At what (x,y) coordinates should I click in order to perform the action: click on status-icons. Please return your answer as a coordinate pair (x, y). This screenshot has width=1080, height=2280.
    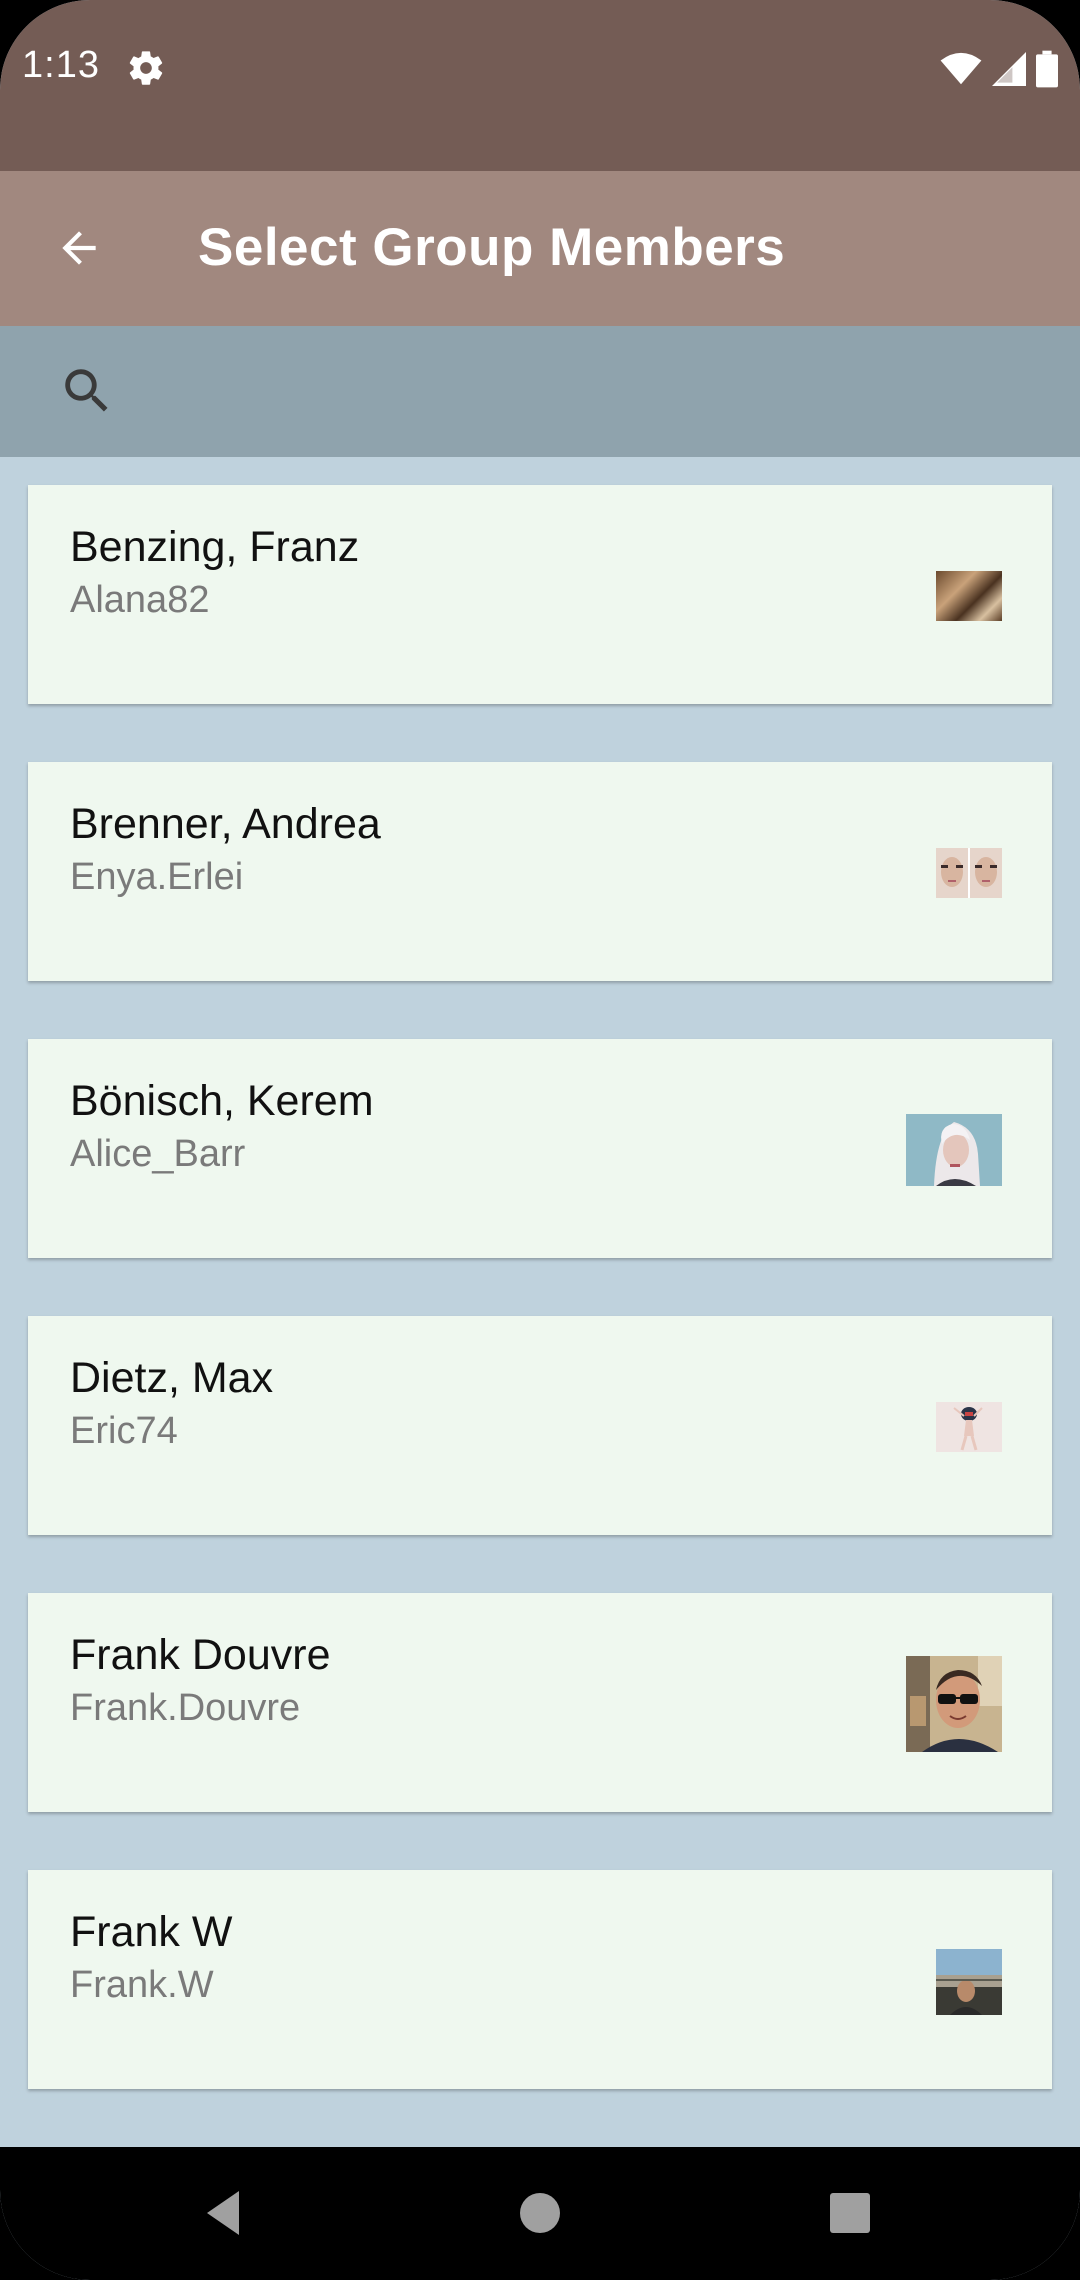
    Looking at the image, I should click on (999, 69).